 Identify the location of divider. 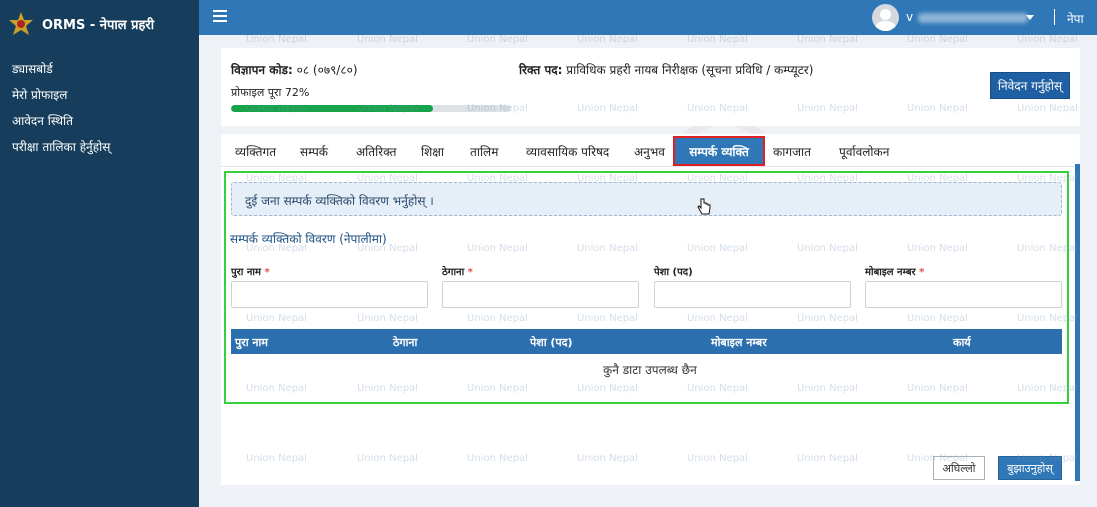
(1054, 17).